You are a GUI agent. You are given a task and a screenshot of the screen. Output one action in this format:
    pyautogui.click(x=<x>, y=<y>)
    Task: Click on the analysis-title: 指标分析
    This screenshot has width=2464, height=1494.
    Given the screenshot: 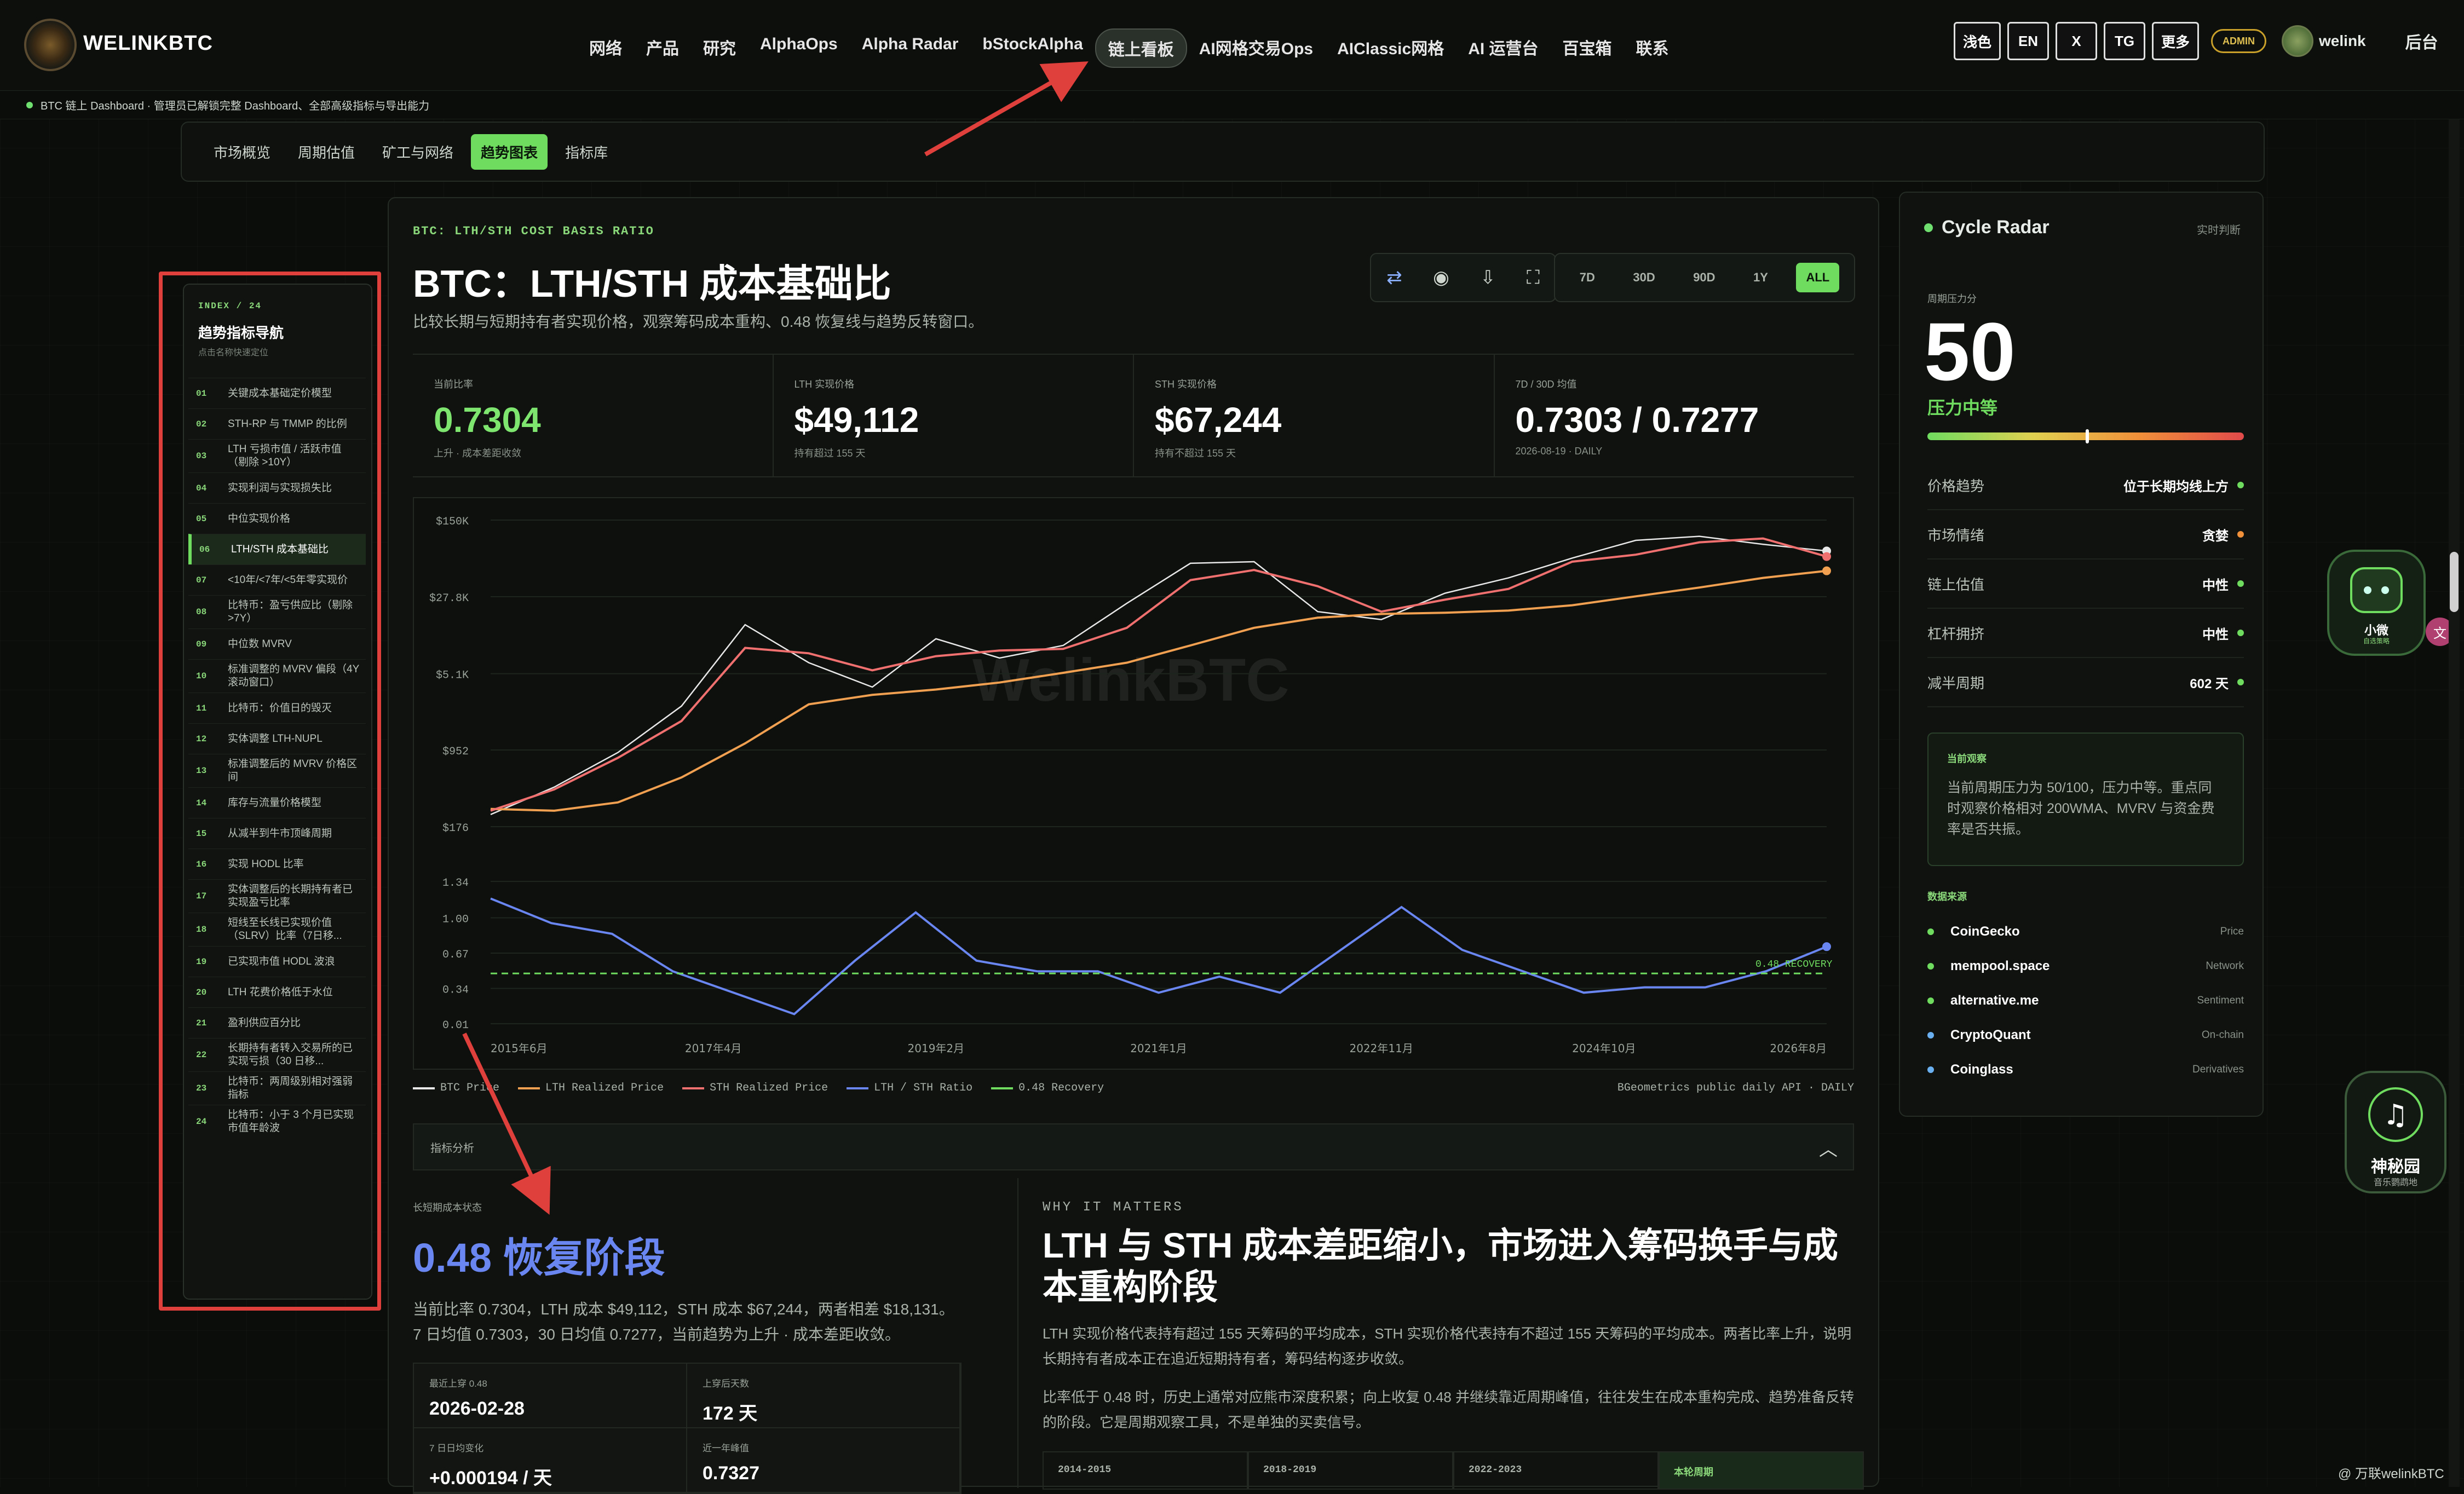 What is the action you would take?
    pyautogui.click(x=452, y=1148)
    